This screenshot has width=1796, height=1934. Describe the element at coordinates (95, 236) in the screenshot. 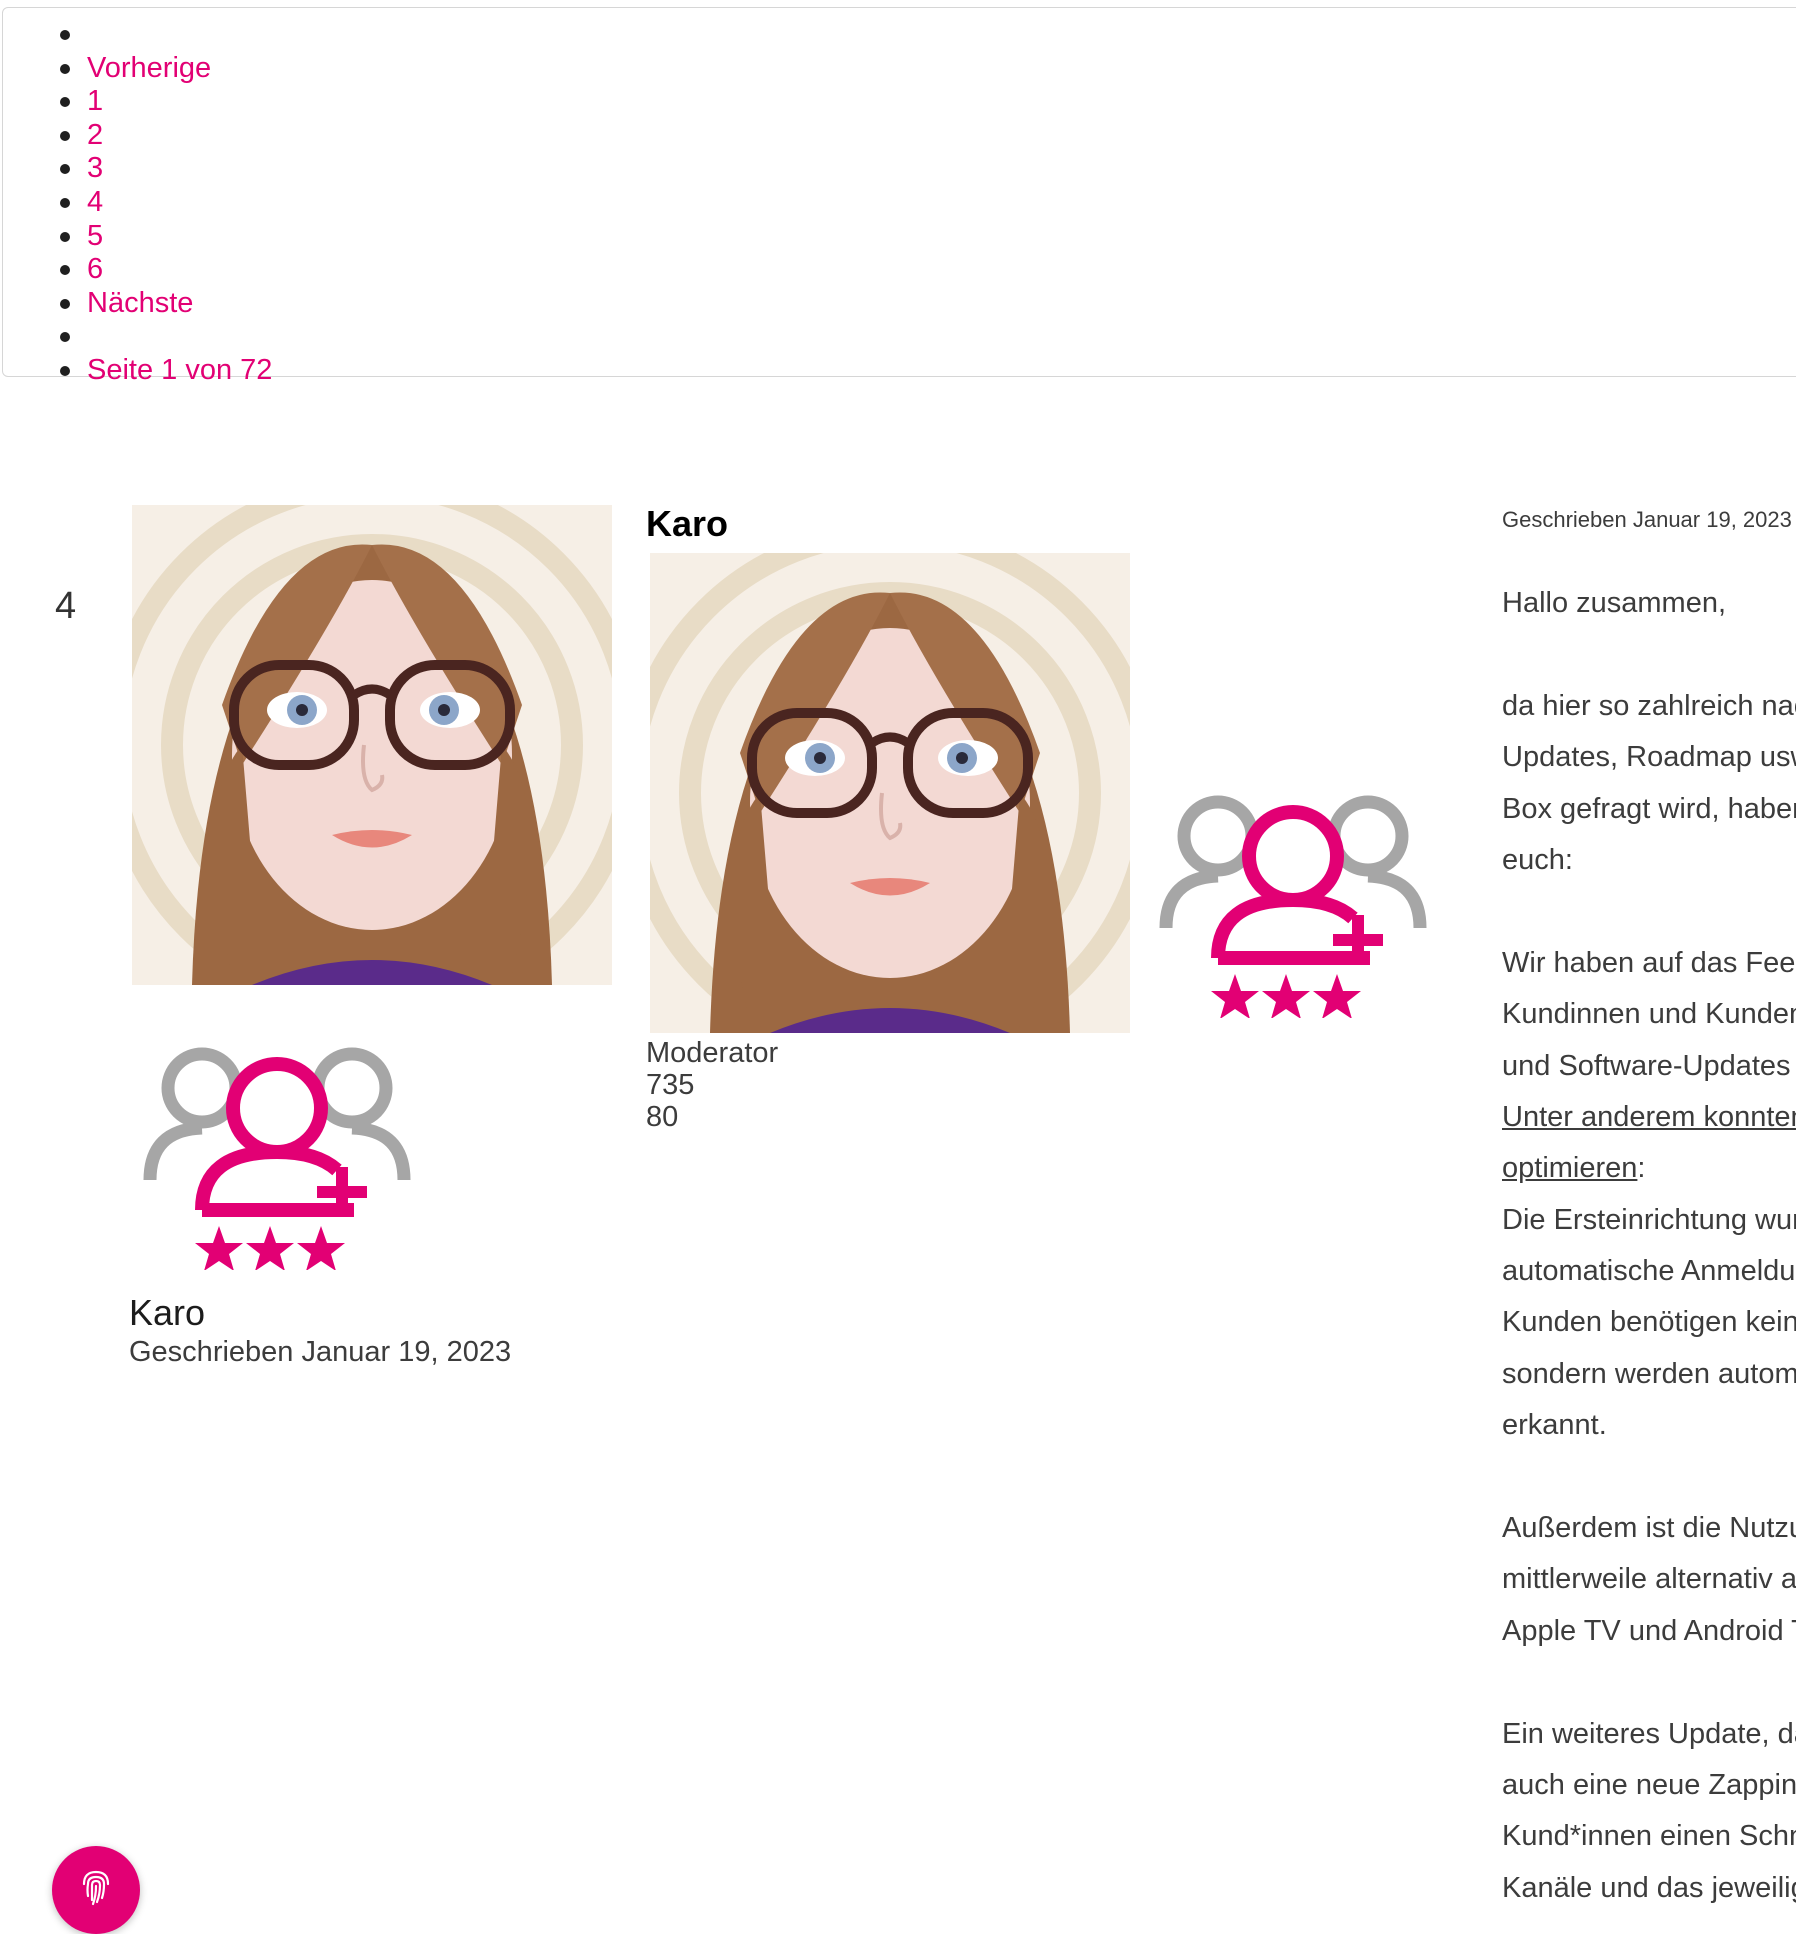

I see `pagination-page-5-link: 5` at that location.